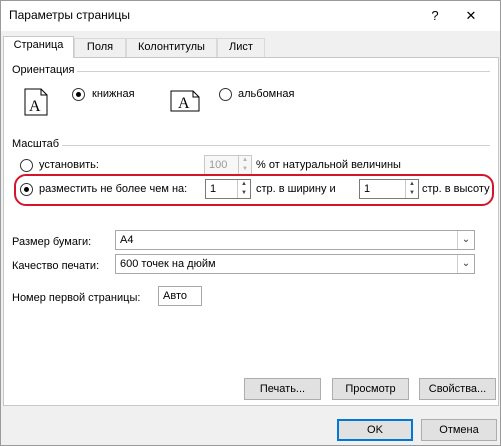  I want to click on print-preview-button: Просмотр, so click(370, 389).